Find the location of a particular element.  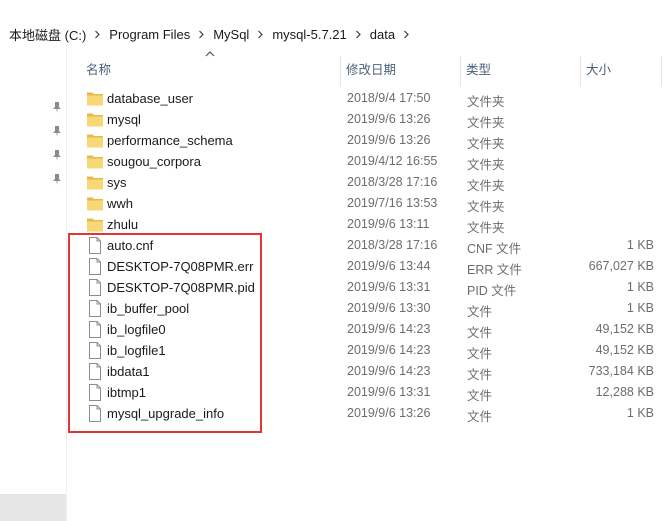

file-modified-date: 2019/9/6 13:30 is located at coordinates (389, 308).